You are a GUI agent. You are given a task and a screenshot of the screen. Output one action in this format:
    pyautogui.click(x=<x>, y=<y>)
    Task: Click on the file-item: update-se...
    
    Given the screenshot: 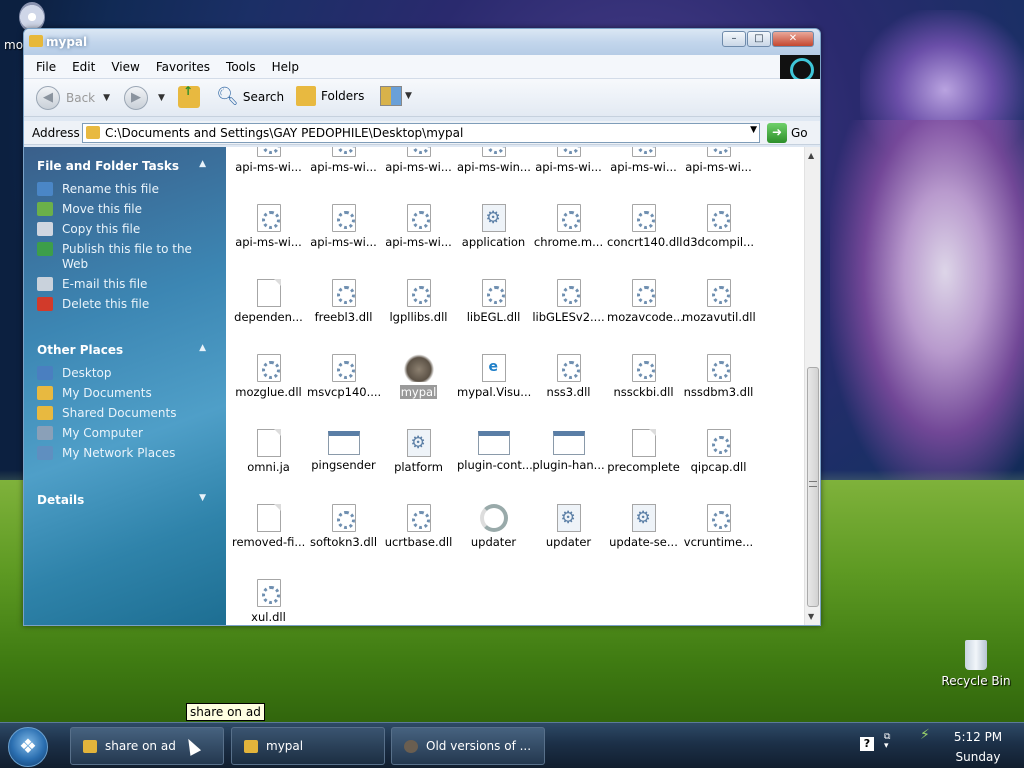 What is the action you would take?
    pyautogui.click(x=643, y=526)
    